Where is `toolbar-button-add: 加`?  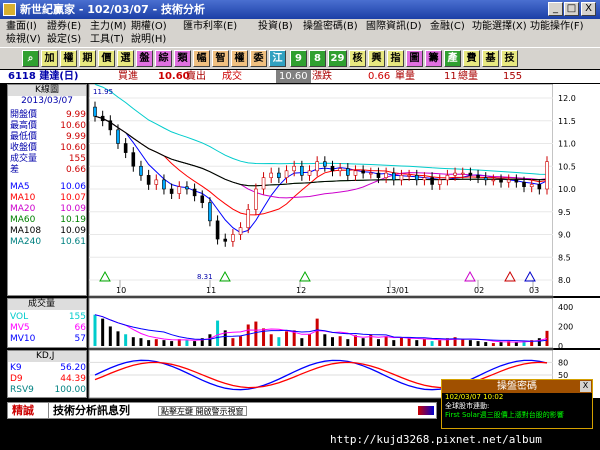
toolbar-button-add: 加 is located at coordinates (49, 58).